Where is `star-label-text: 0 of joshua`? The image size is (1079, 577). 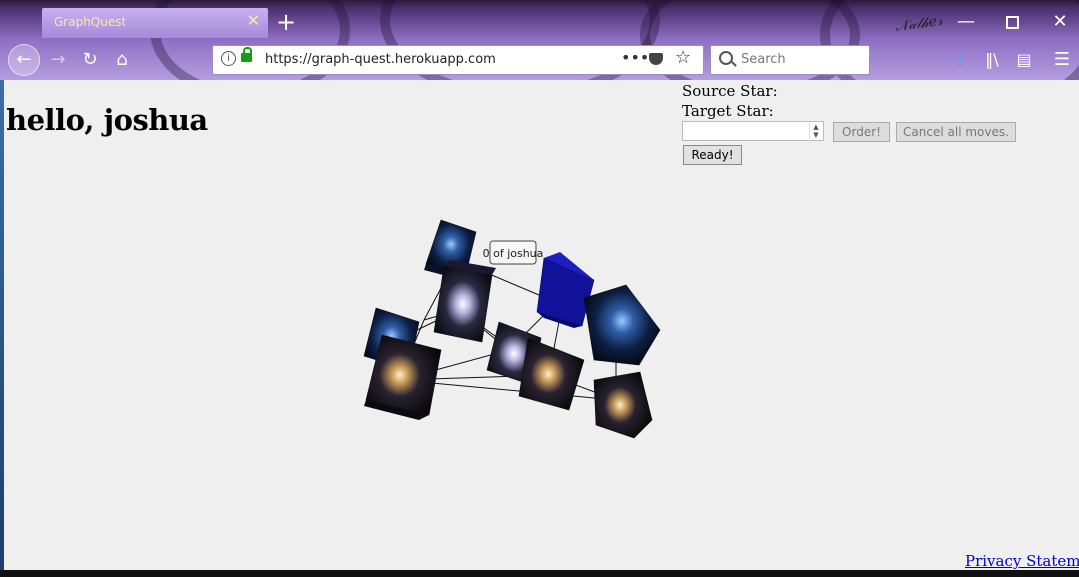
star-label-text: 0 of joshua is located at coordinates (513, 253).